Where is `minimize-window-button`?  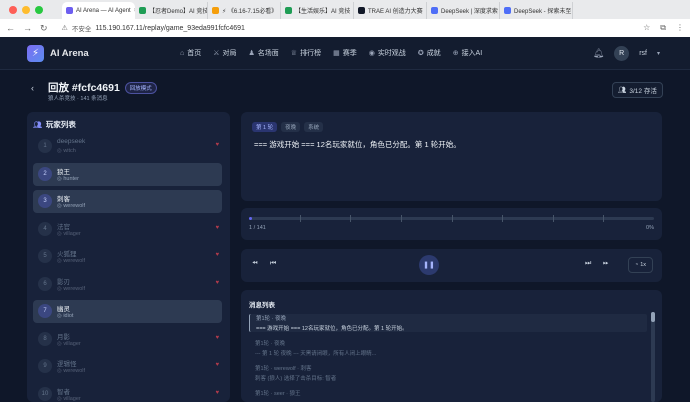
minimize-window-button is located at coordinates (26, 10).